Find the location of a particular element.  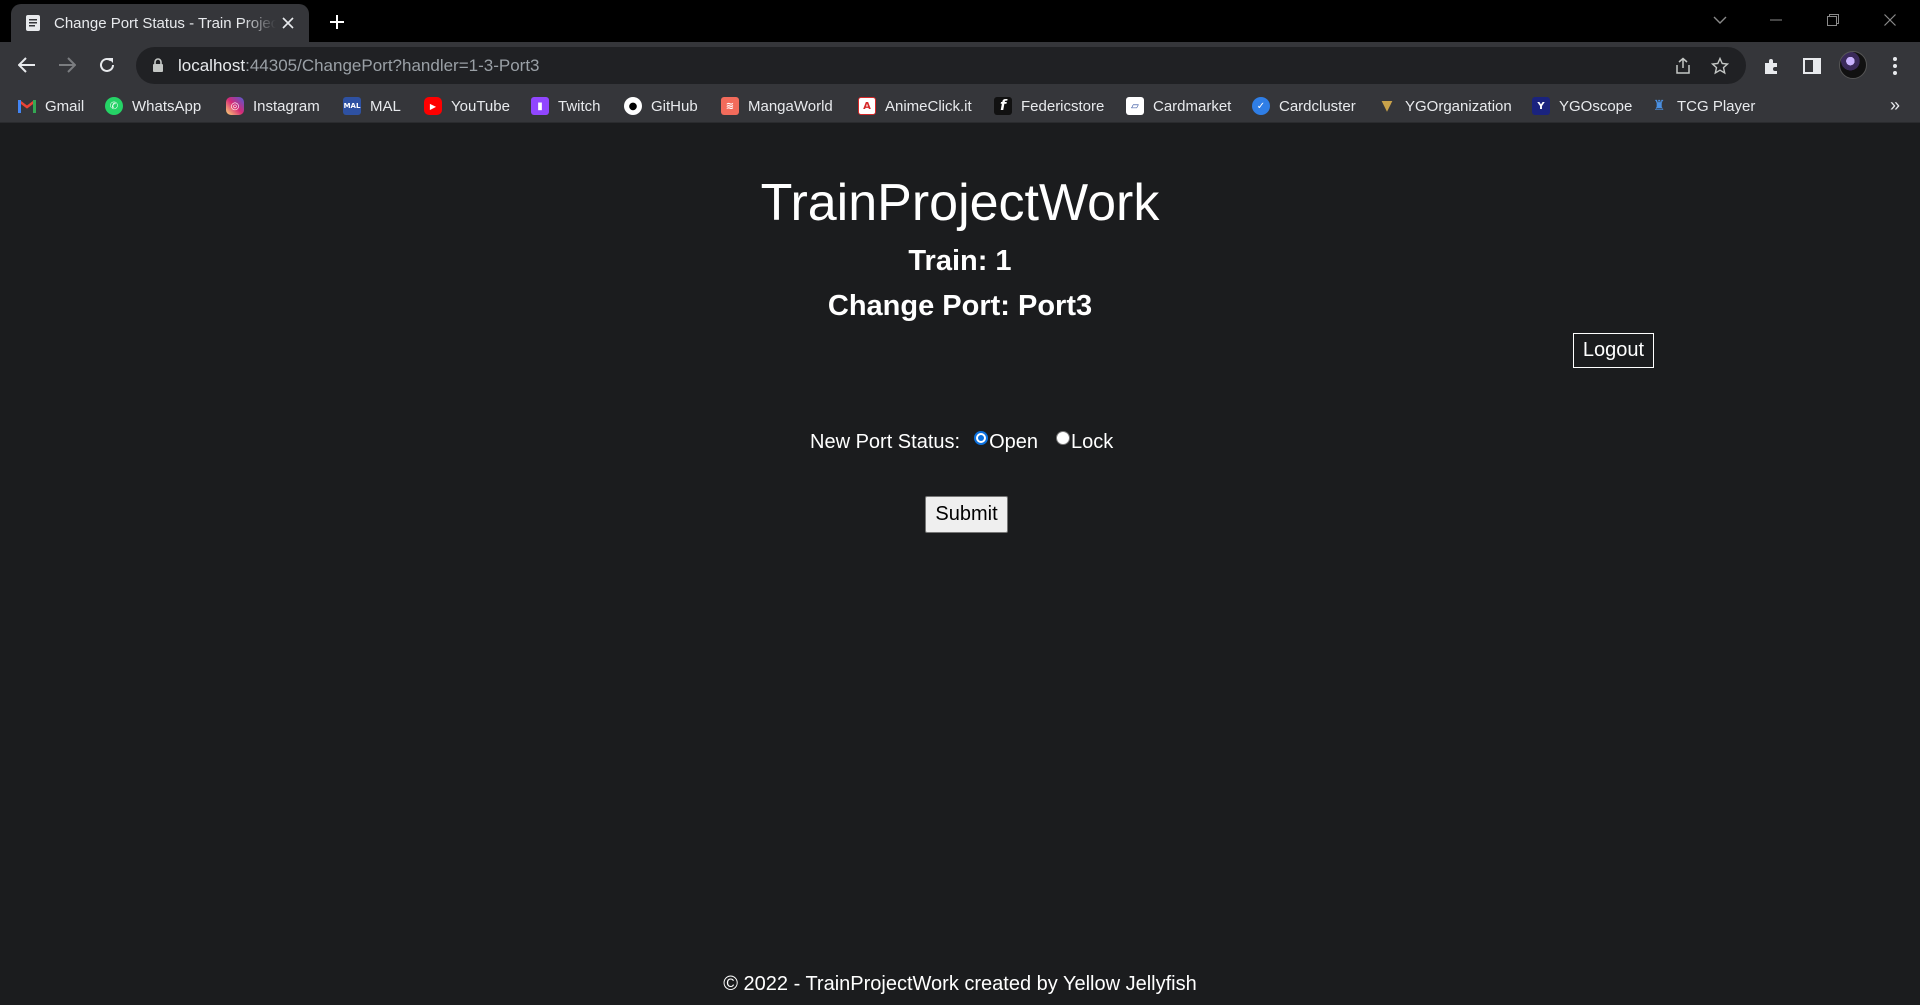

site-title: TrainProjectWork is located at coordinates (960, 203).